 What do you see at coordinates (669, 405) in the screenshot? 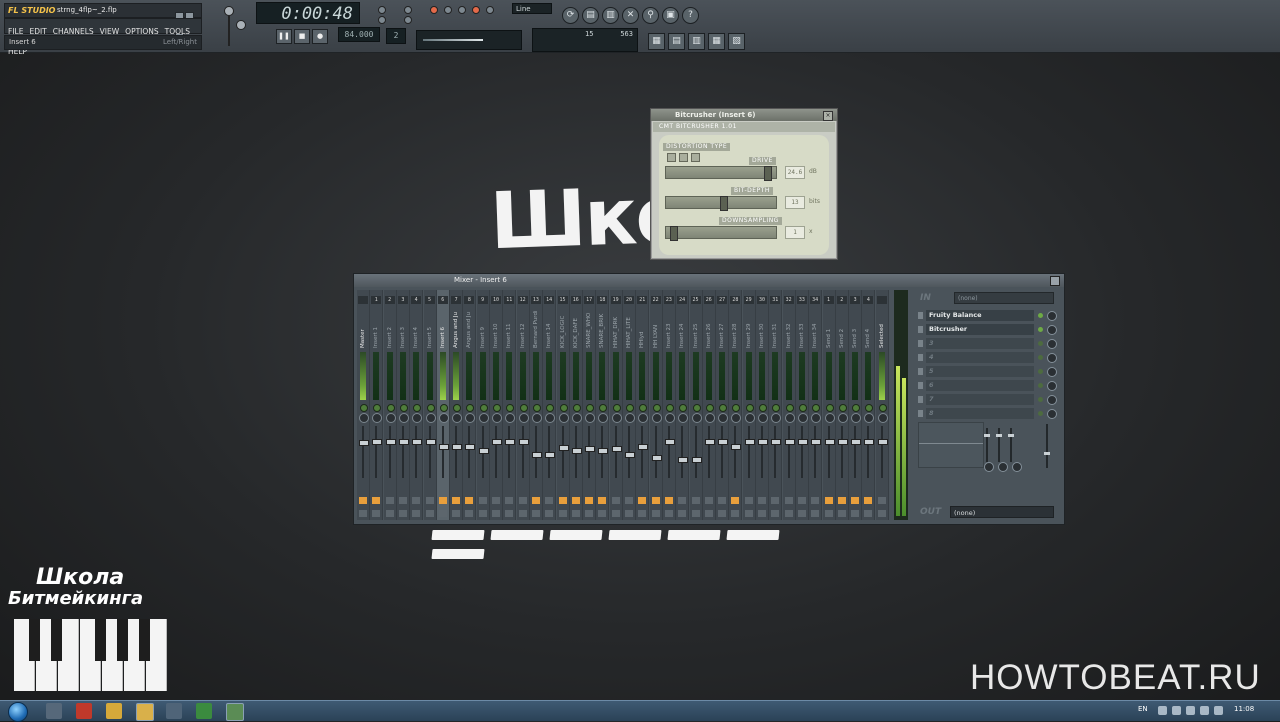
I see `mixer-strip: 23 Insert 23` at bounding box center [669, 405].